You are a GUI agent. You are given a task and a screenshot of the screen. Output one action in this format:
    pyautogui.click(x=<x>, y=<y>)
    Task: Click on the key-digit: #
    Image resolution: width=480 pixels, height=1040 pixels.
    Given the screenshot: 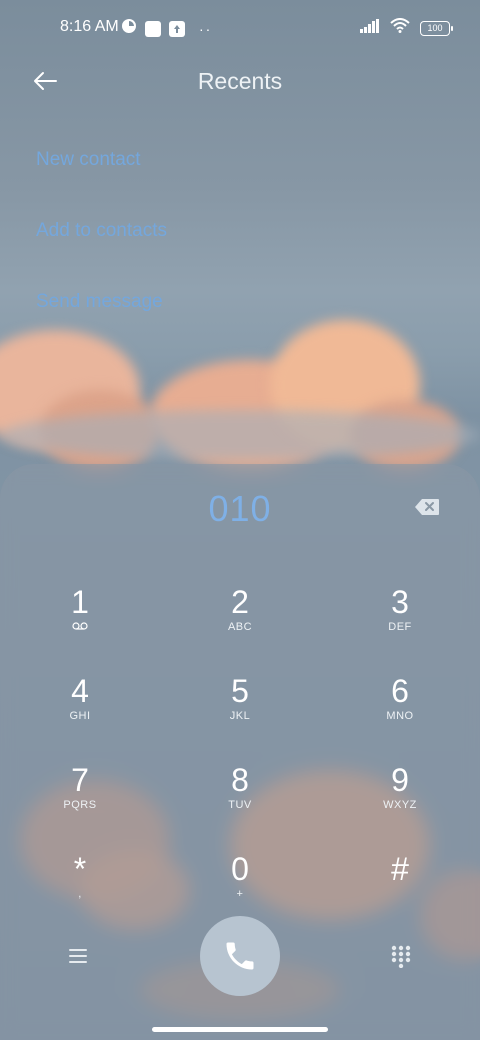 What is the action you would take?
    pyautogui.click(x=400, y=869)
    